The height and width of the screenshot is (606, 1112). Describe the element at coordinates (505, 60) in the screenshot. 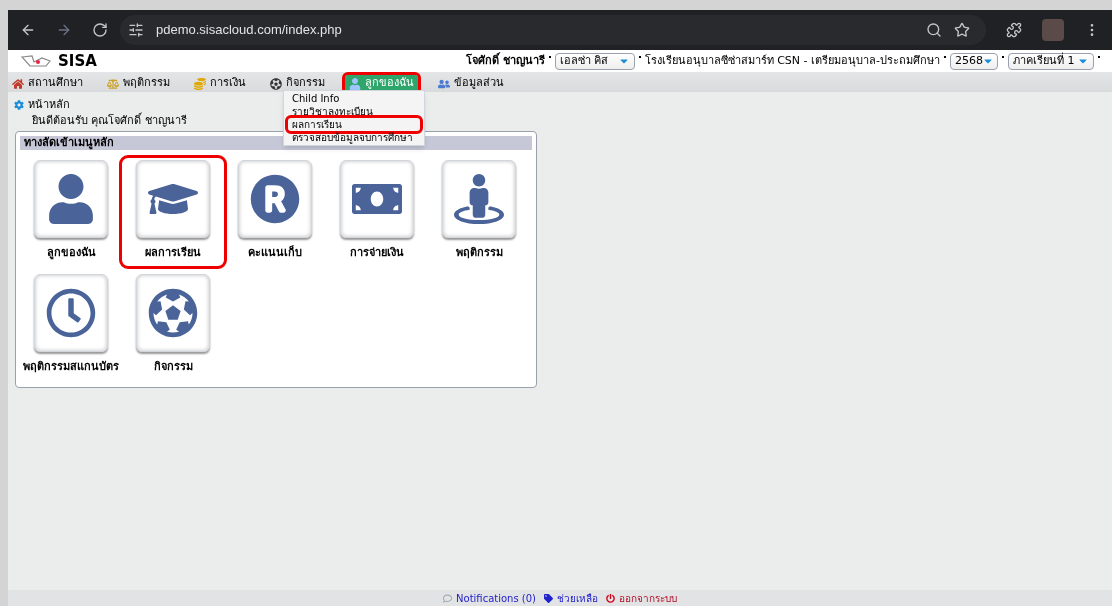

I see `user-name: โจศักดิ์ ชาญนารี` at that location.